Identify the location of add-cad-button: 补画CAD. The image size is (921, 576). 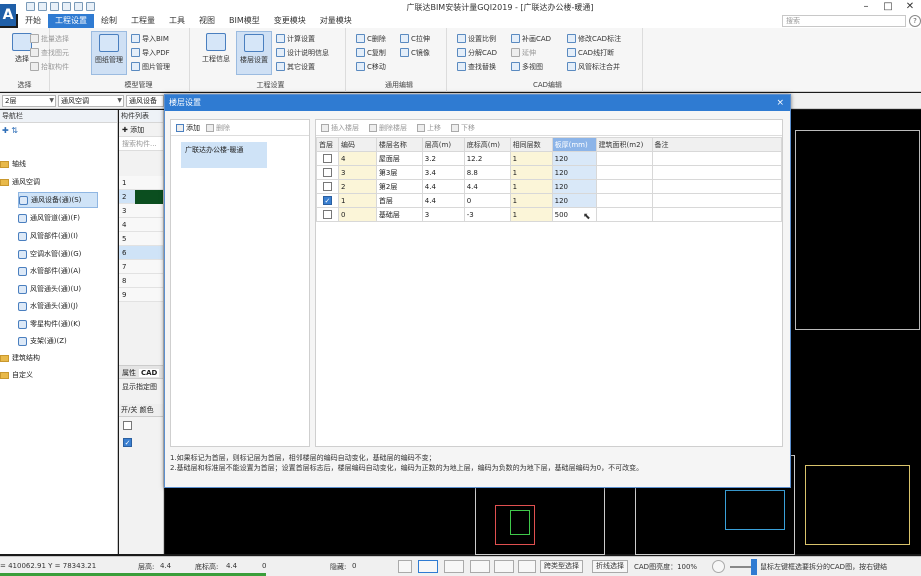
(531, 38).